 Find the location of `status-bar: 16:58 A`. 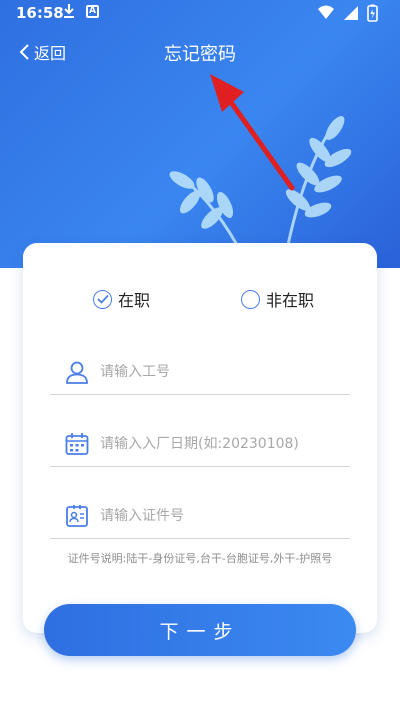

status-bar: 16:58 A is located at coordinates (200, 14).